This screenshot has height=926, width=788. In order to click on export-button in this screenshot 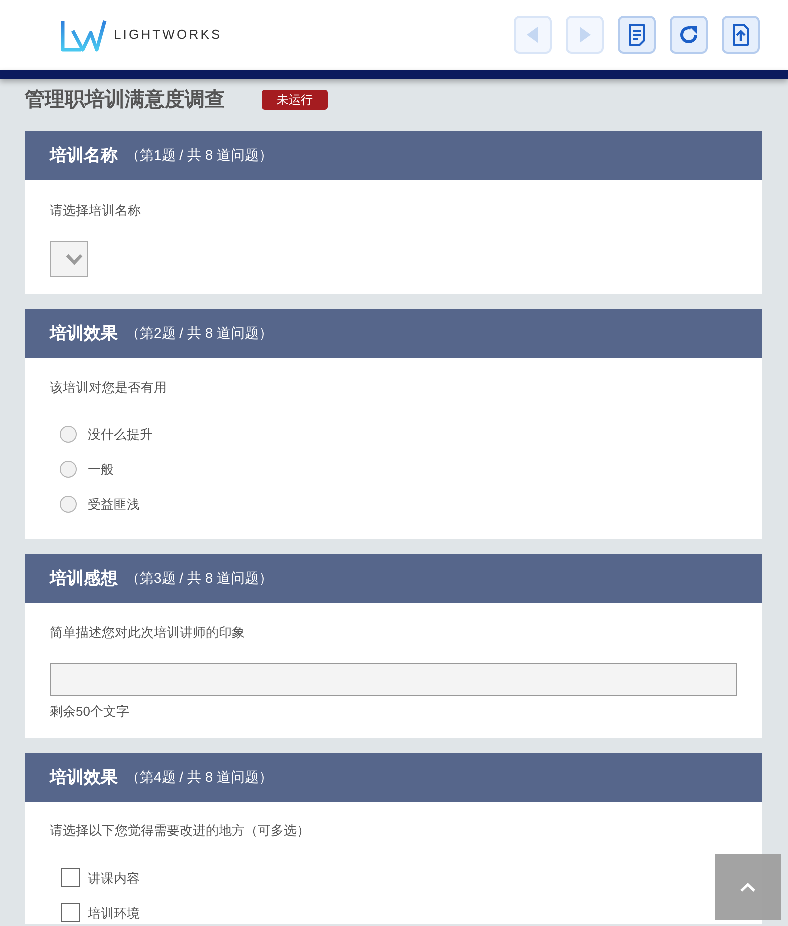, I will do `click(741, 35)`.